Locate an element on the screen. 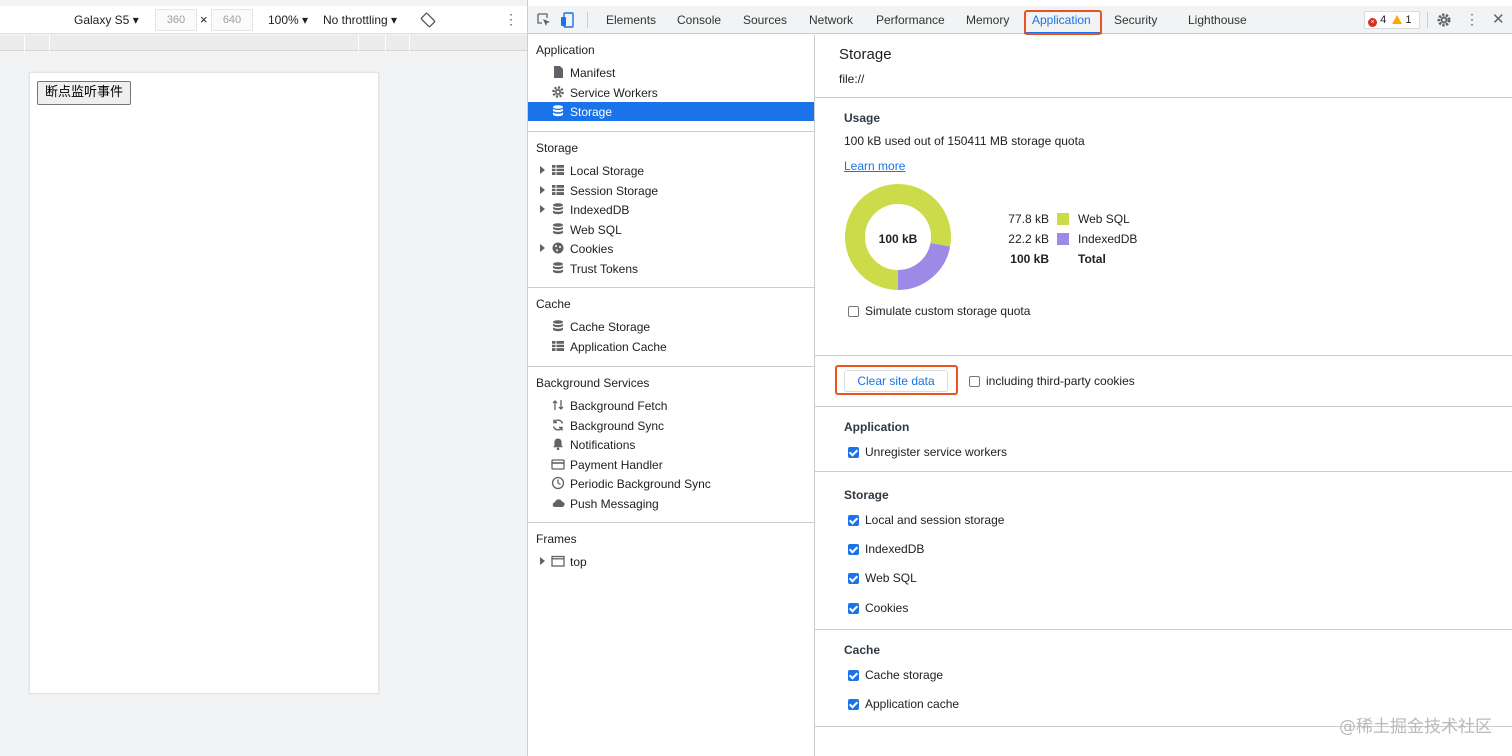  tab-network: Network is located at coordinates (831, 20).